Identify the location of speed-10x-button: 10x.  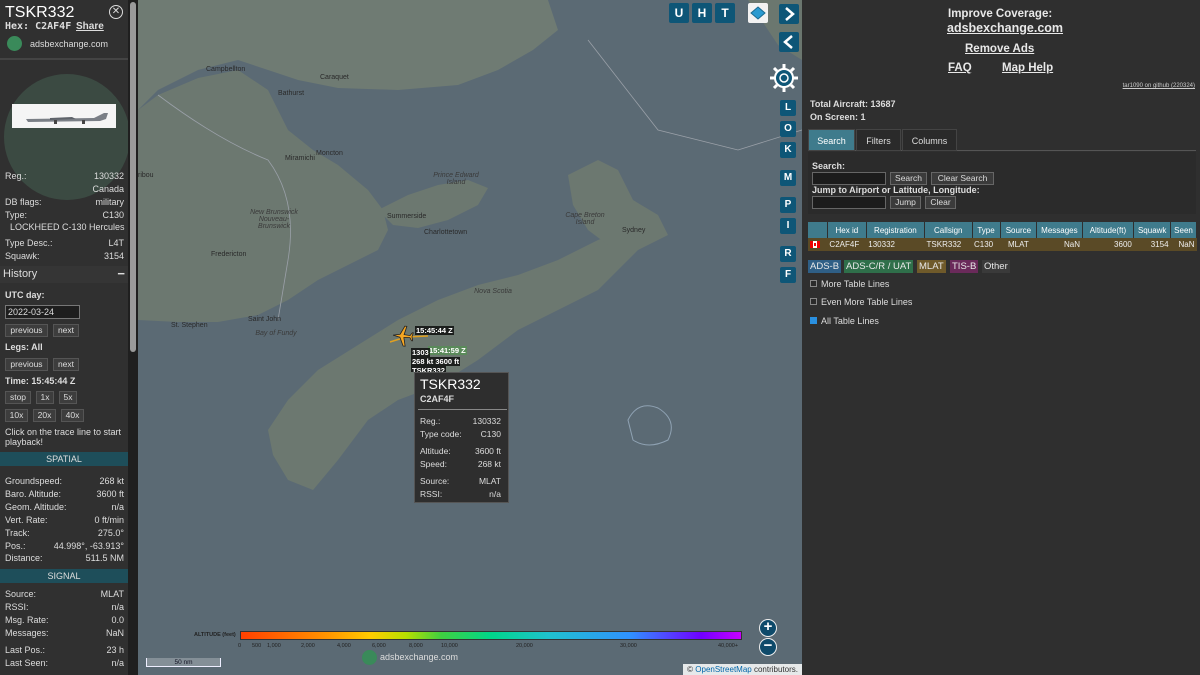
(16, 415).